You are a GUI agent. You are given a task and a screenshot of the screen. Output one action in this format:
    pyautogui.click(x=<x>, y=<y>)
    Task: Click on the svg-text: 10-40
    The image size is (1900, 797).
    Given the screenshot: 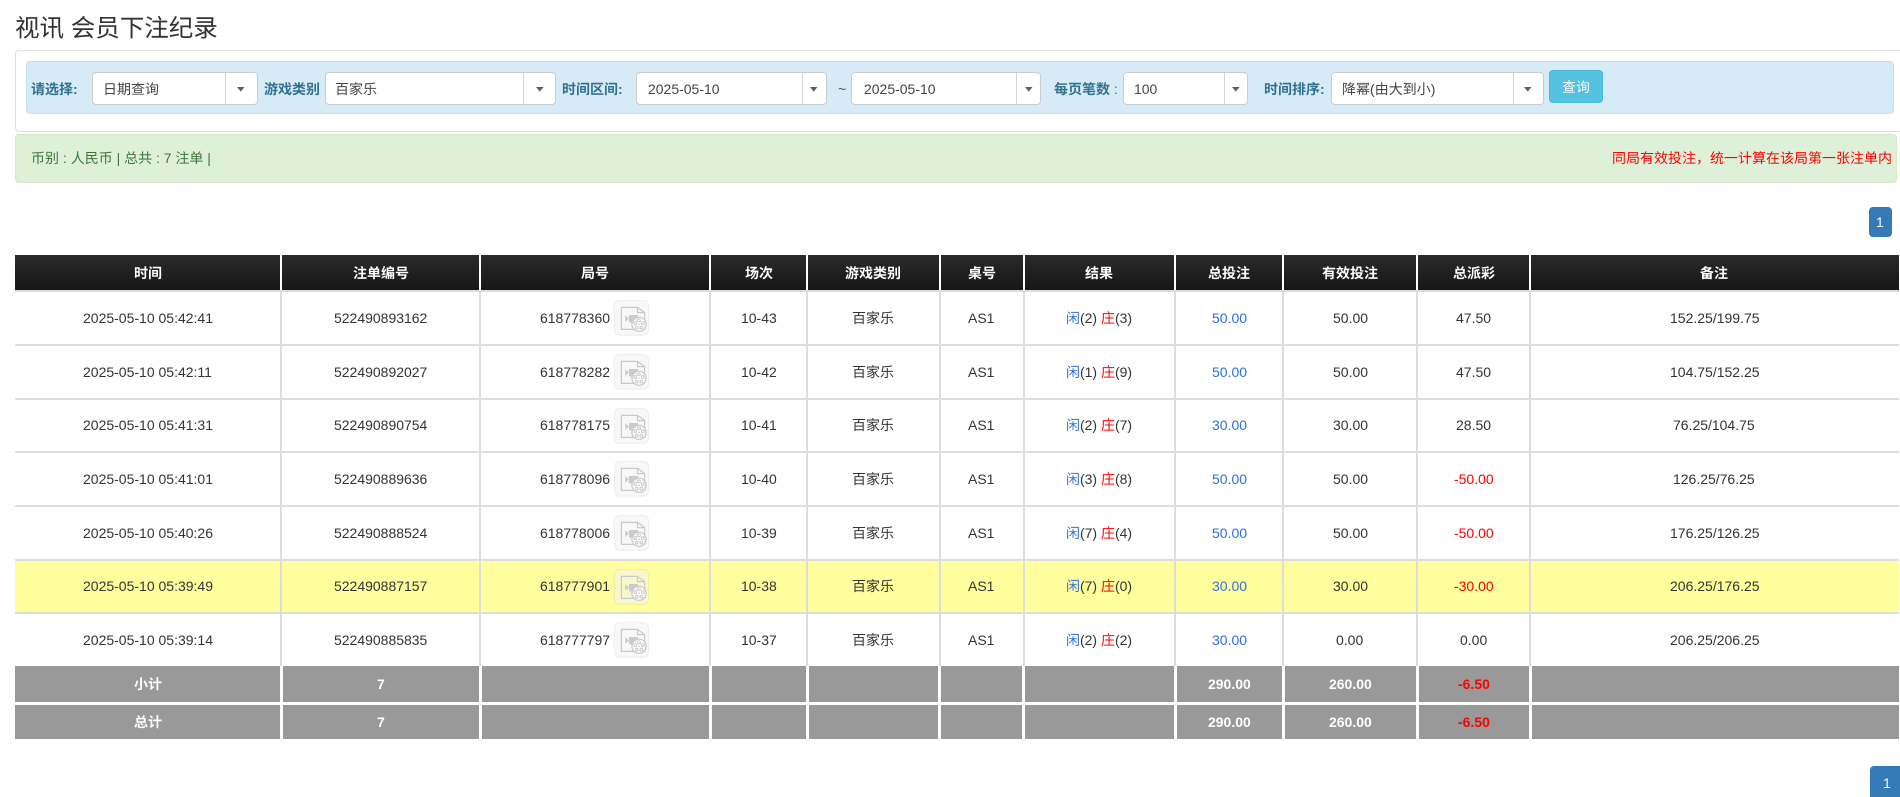 What is the action you would take?
    pyautogui.click(x=759, y=479)
    